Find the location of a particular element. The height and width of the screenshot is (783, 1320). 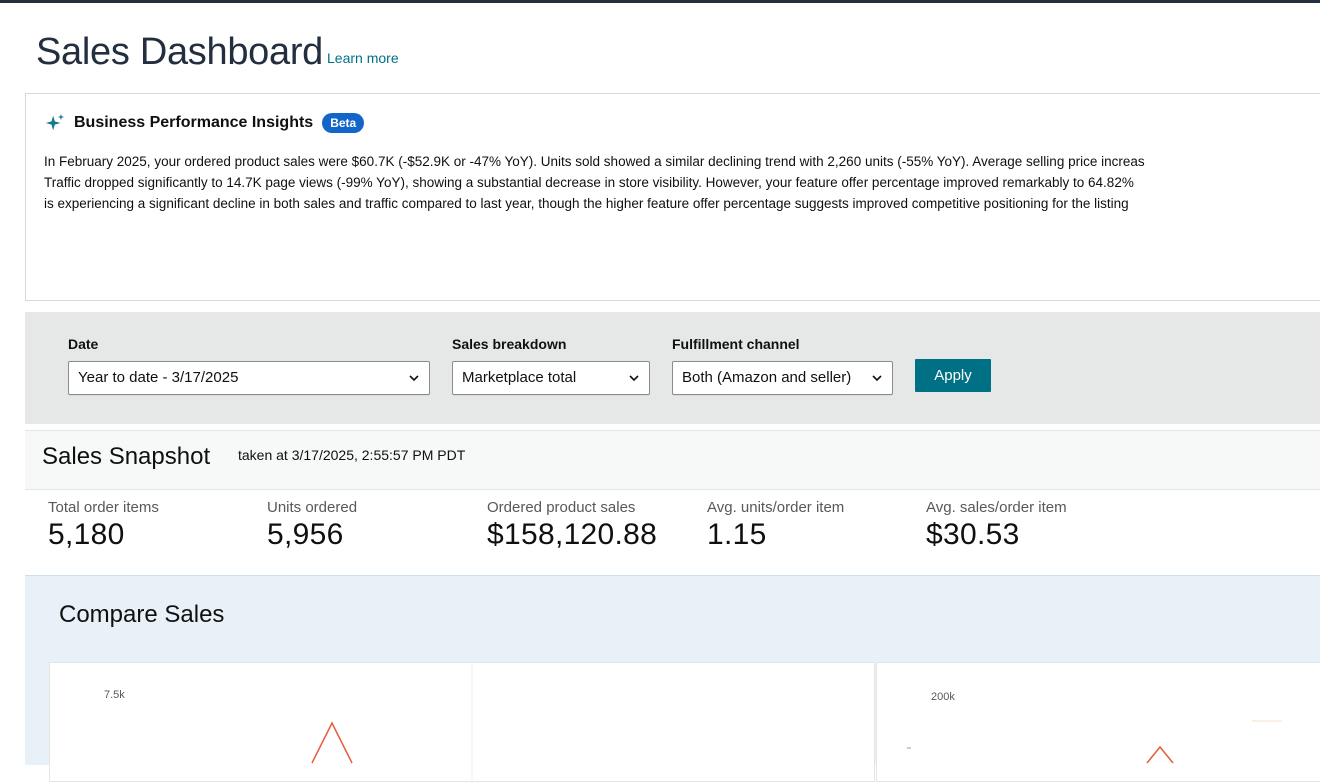

compare-sales-title: Compare Sales is located at coordinates (142, 614).